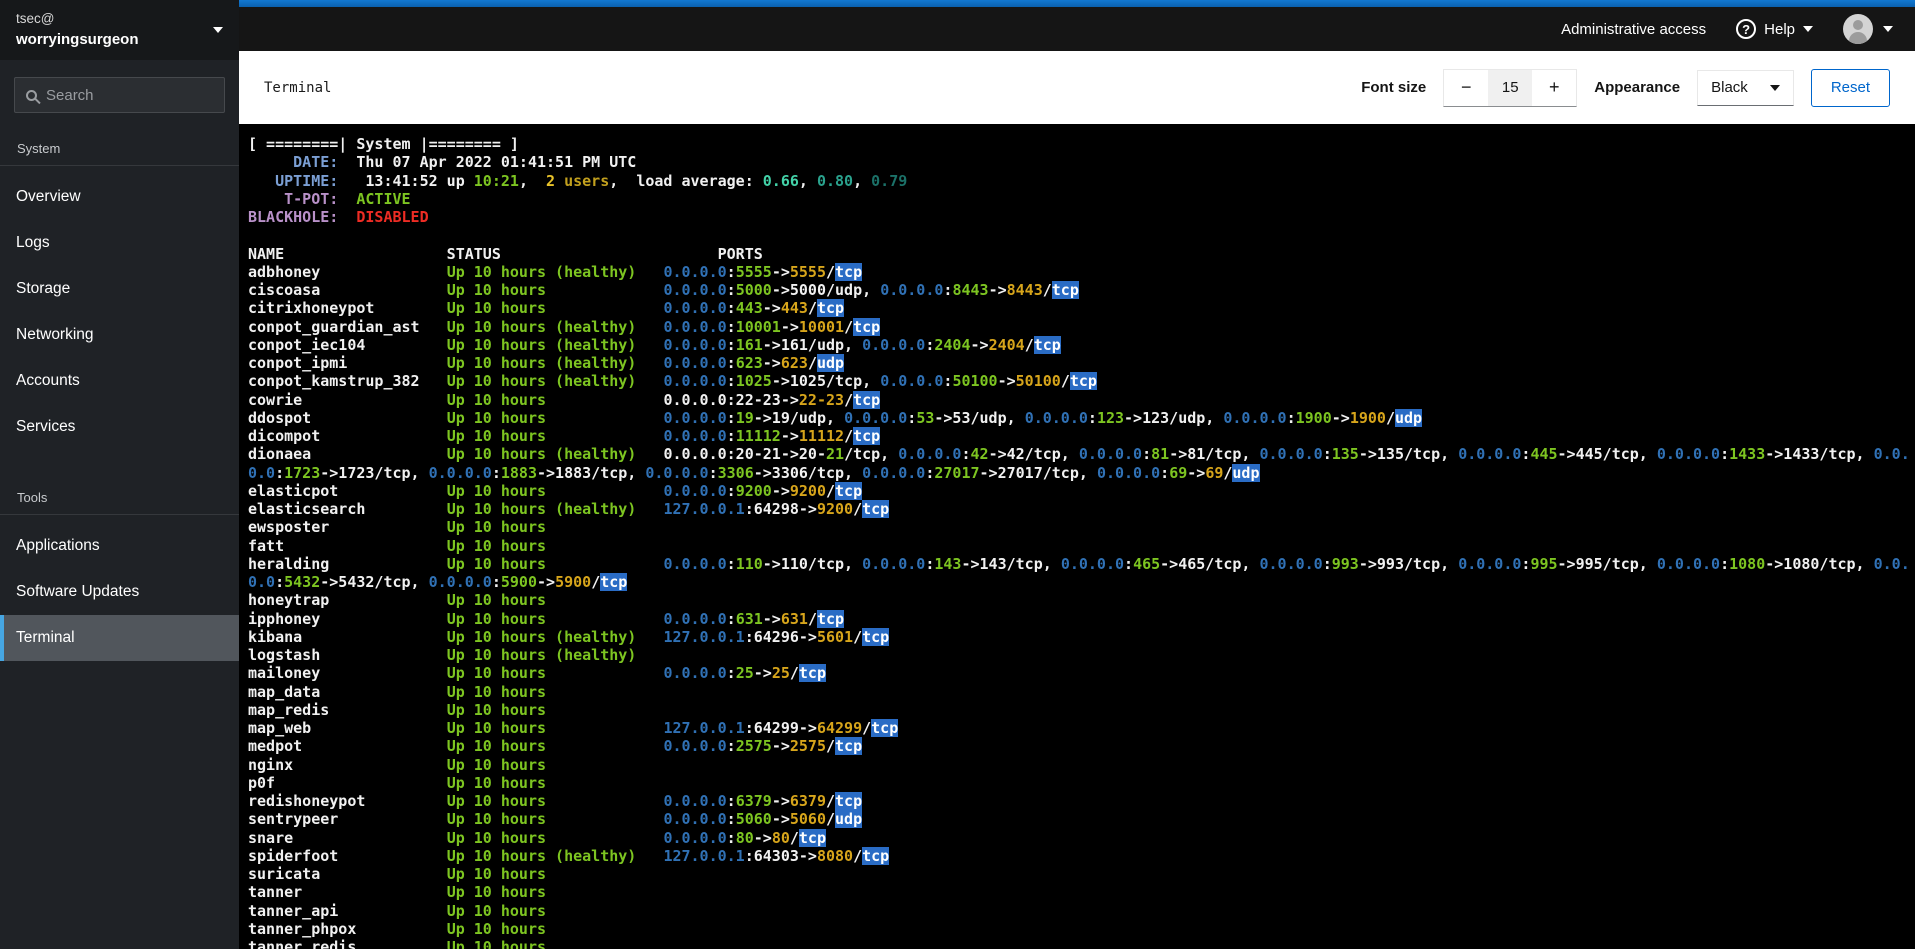 This screenshot has height=949, width=1915. Describe the element at coordinates (119, 592) in the screenshot. I see `sidebar-item-software-updates: Software Updates` at that location.